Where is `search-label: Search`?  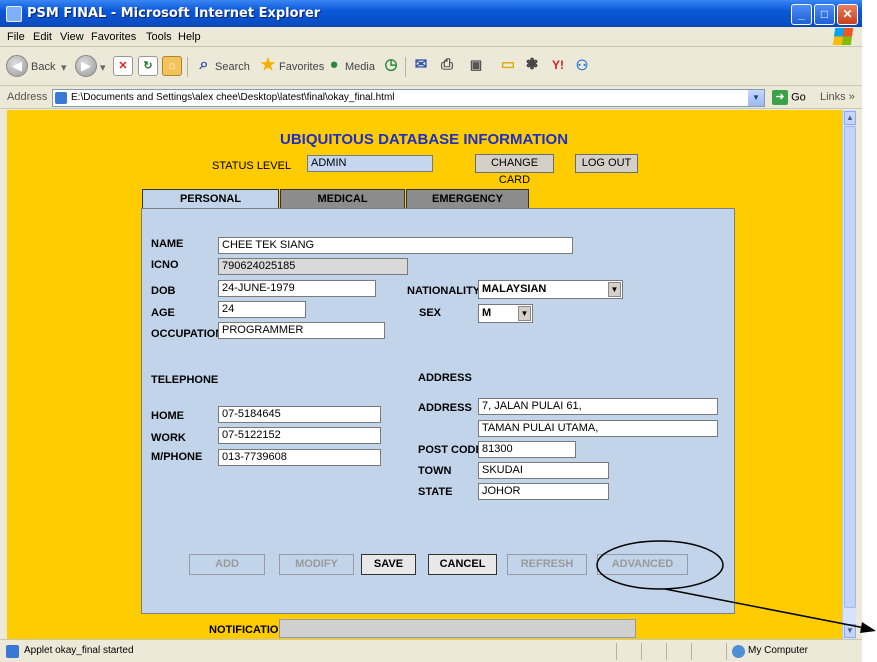 search-label: Search is located at coordinates (232, 67).